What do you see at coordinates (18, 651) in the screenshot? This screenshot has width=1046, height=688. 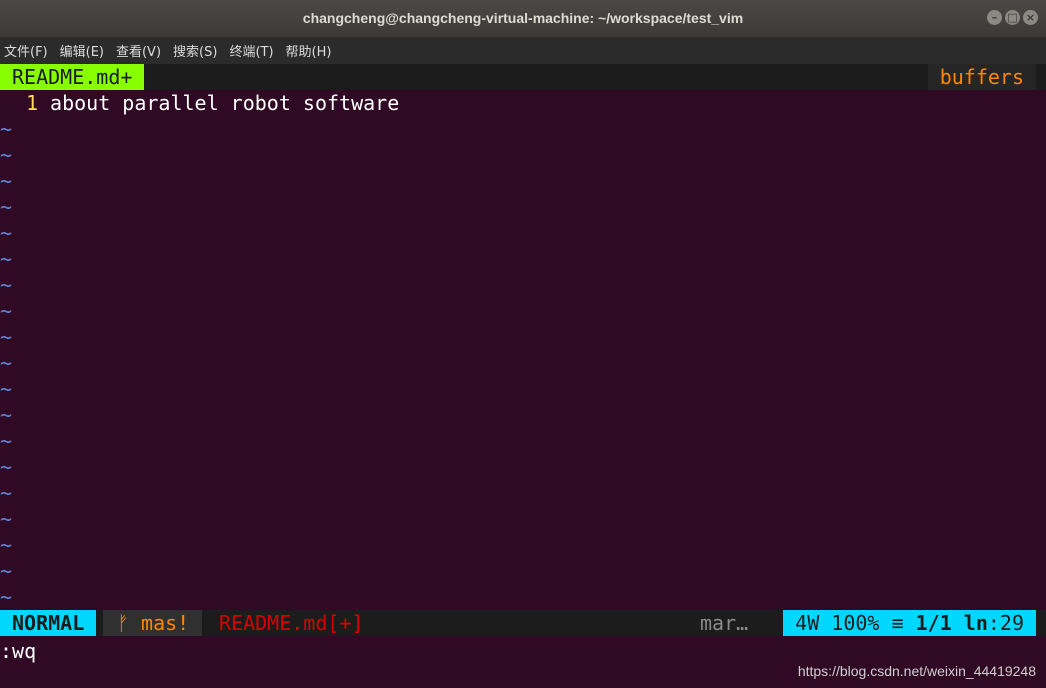 I see `command-line: :wq` at bounding box center [18, 651].